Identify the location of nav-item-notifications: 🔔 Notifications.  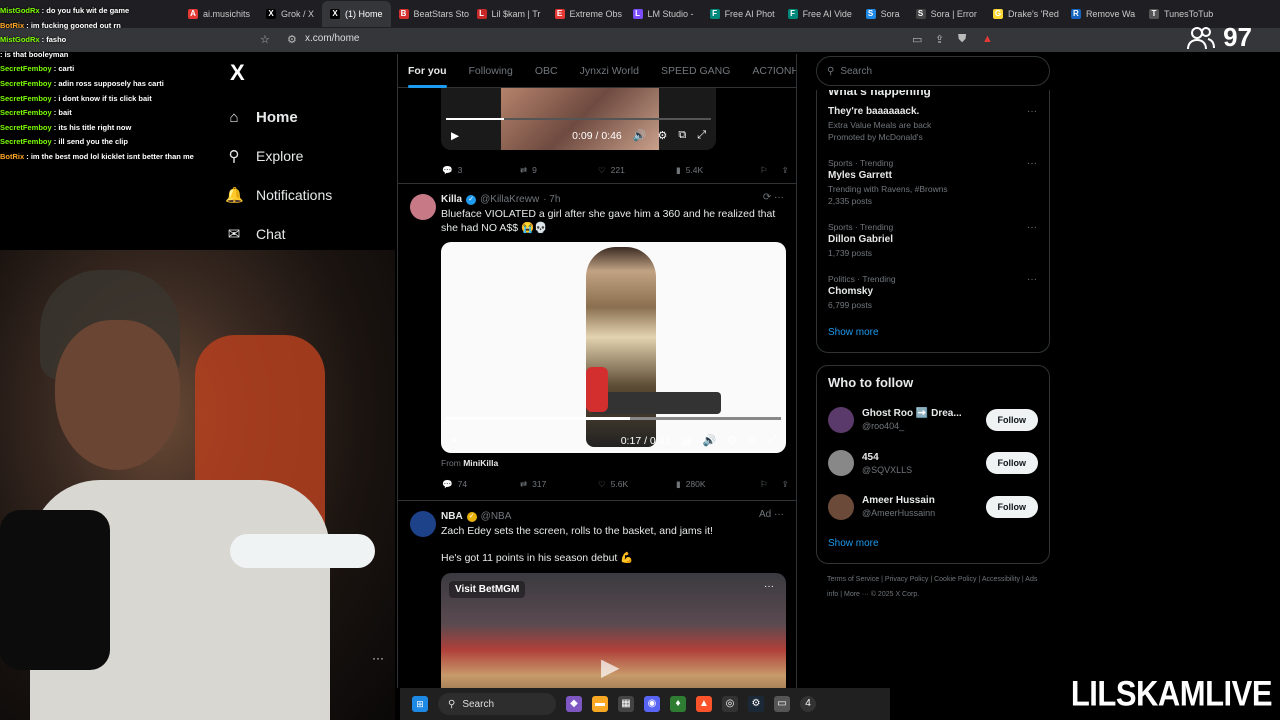
(310, 195).